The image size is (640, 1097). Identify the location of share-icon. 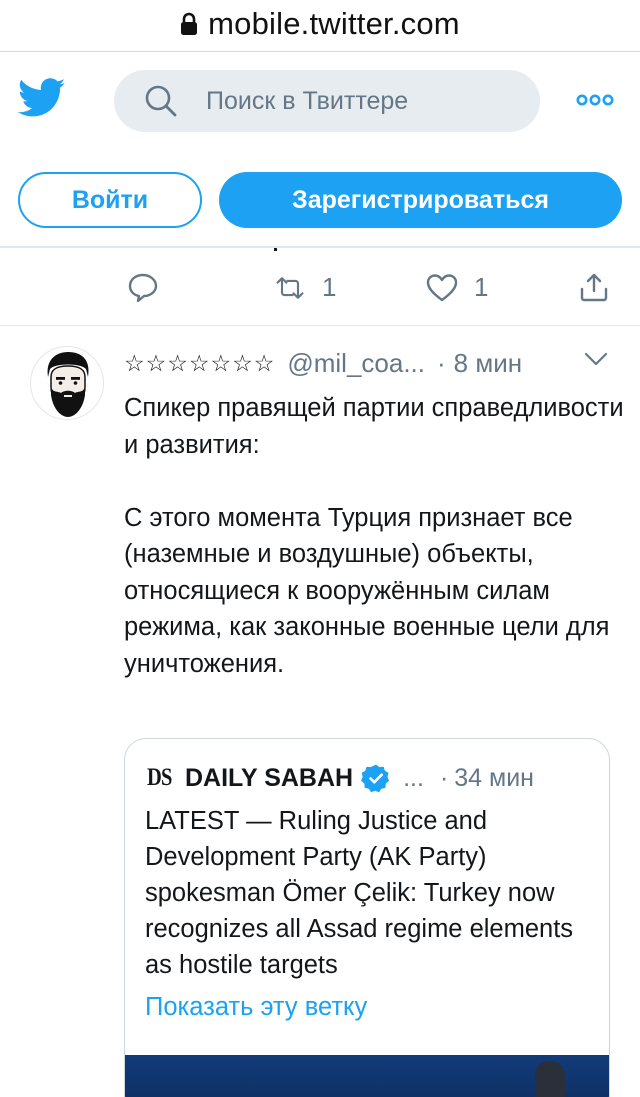
(594, 287).